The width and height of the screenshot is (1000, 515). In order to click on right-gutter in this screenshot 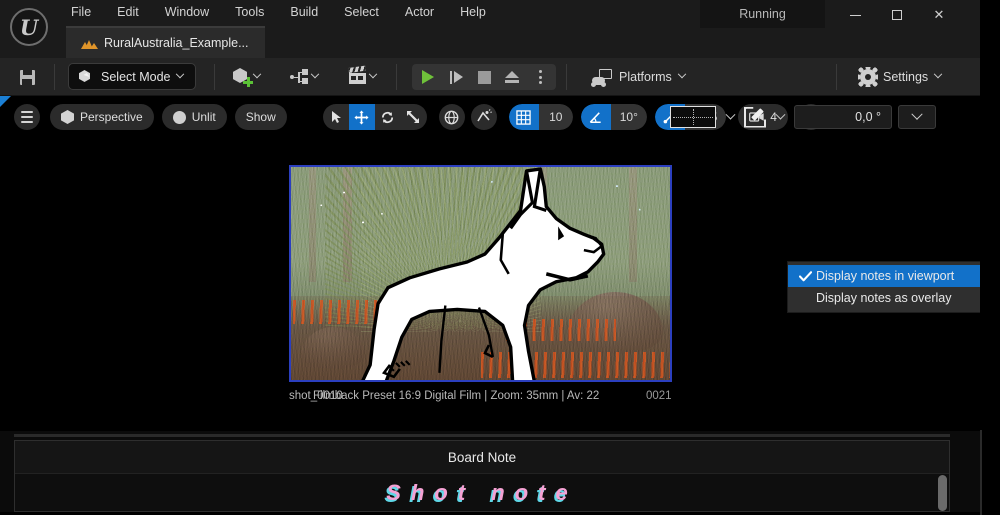, I will do `click(990, 257)`.